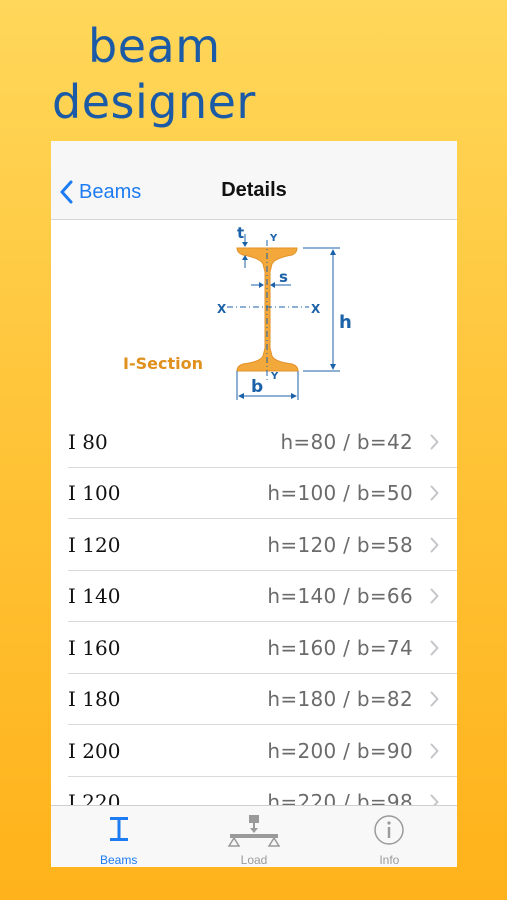 This screenshot has height=900, width=507. What do you see at coordinates (333, 252) in the screenshot?
I see `h-arrowhead-top` at bounding box center [333, 252].